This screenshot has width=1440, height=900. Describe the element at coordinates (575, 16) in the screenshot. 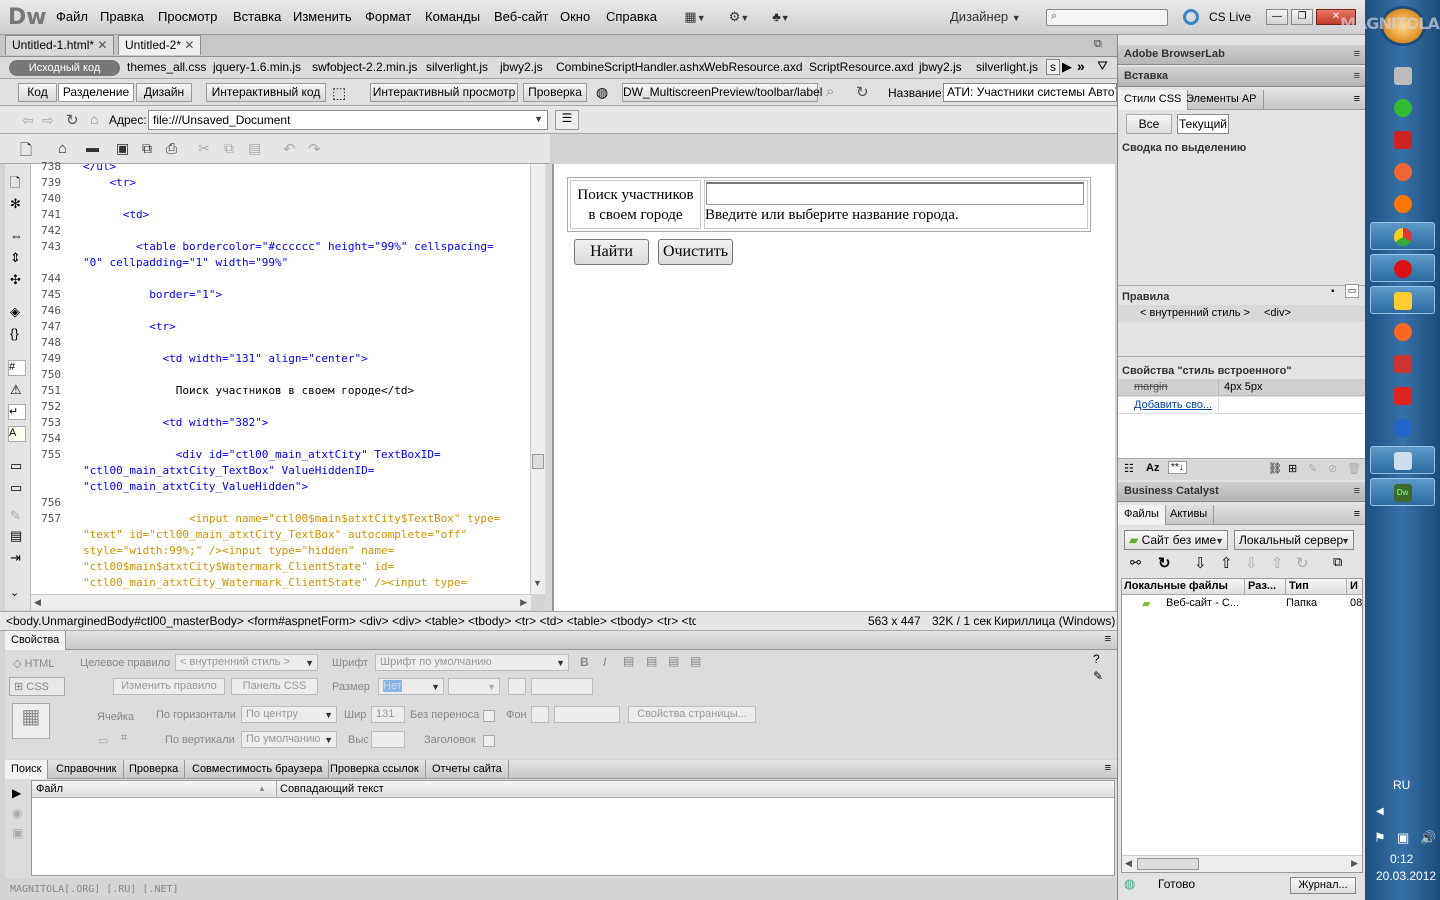

I see `menu-window: Окно` at that location.